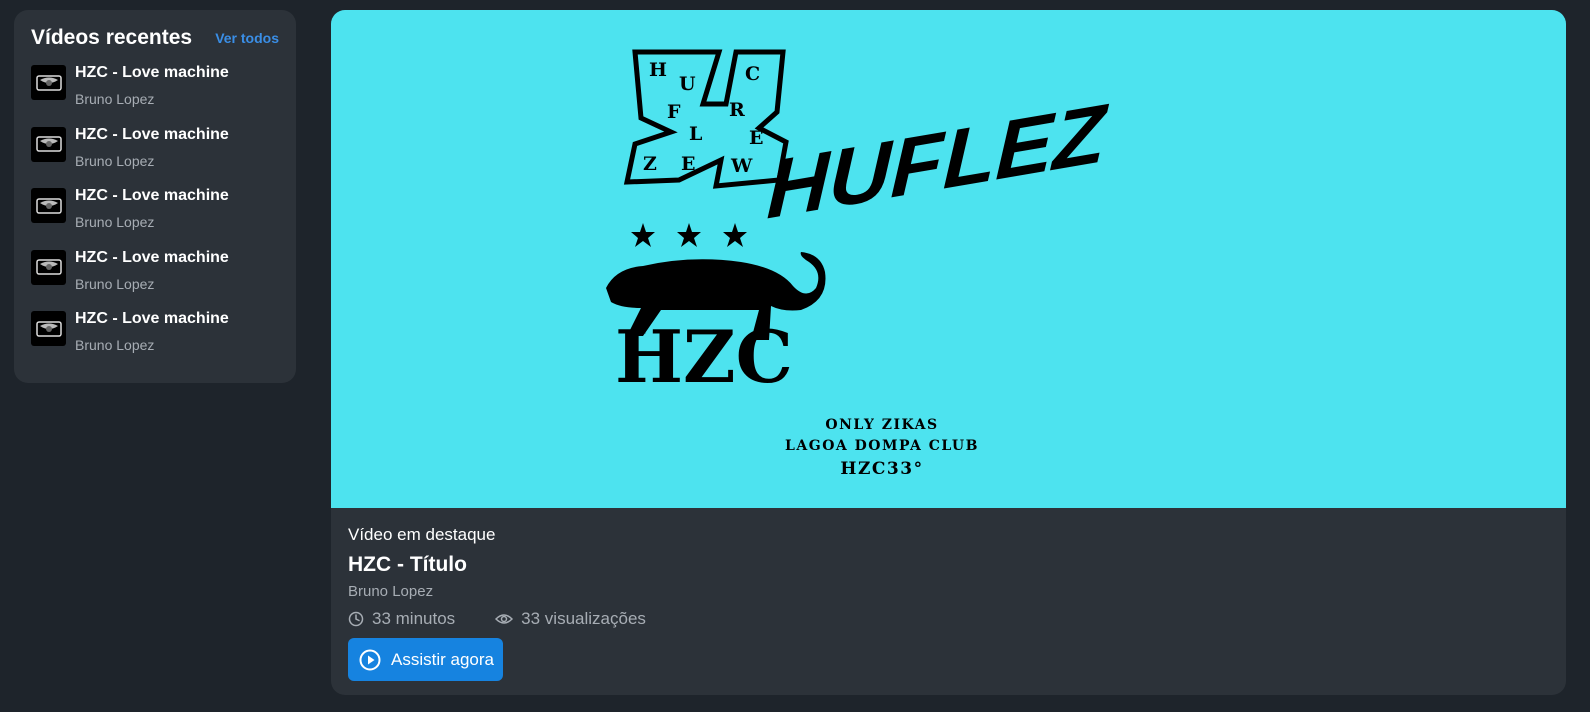 The width and height of the screenshot is (1590, 712). What do you see at coordinates (687, 84) in the screenshot?
I see `logo-letter: U` at bounding box center [687, 84].